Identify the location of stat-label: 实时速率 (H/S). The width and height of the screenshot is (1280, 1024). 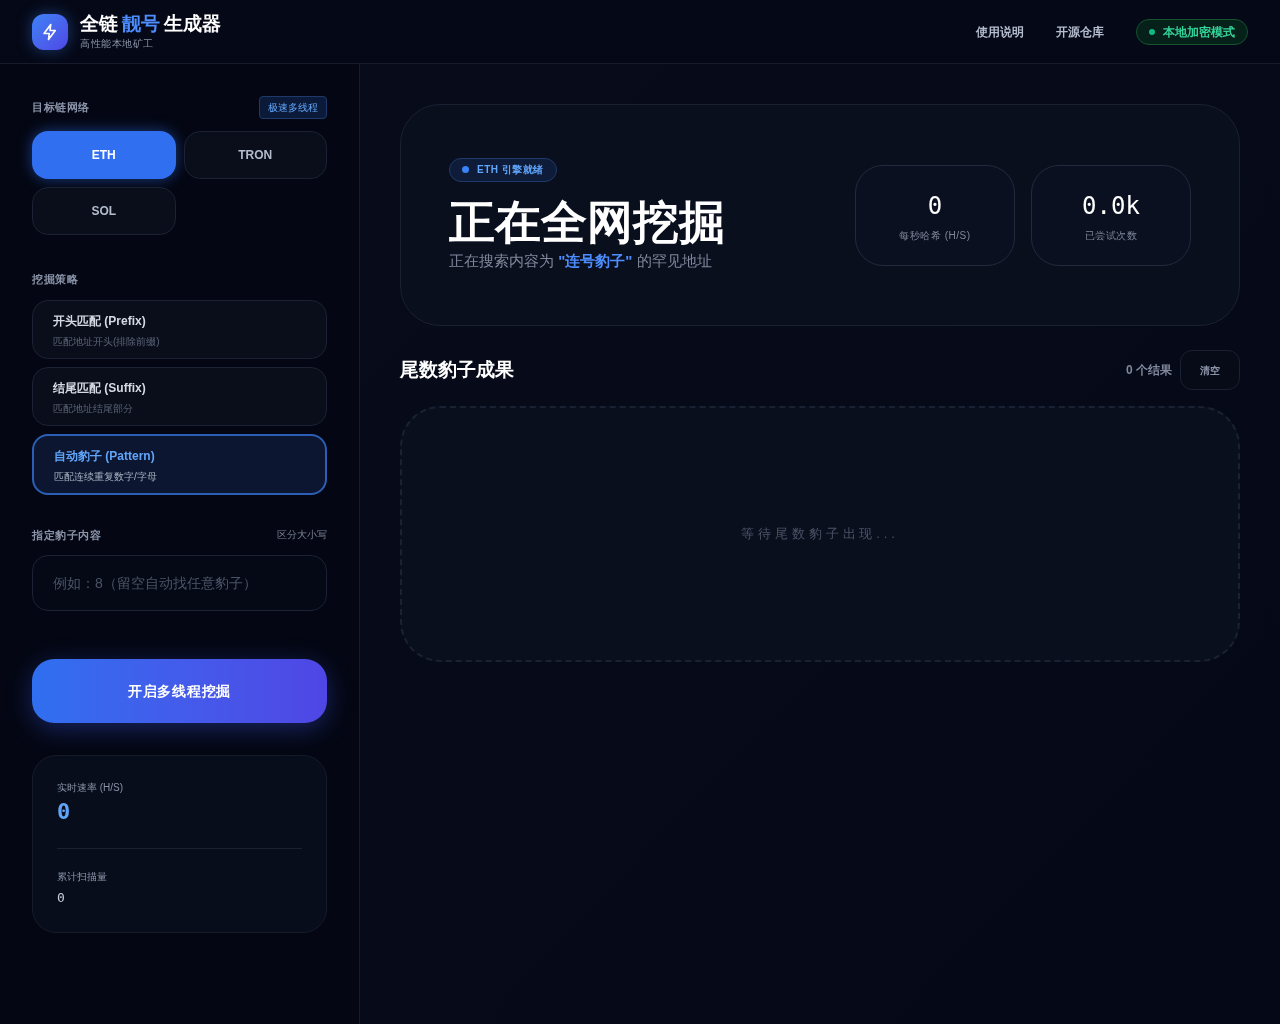
(91, 788).